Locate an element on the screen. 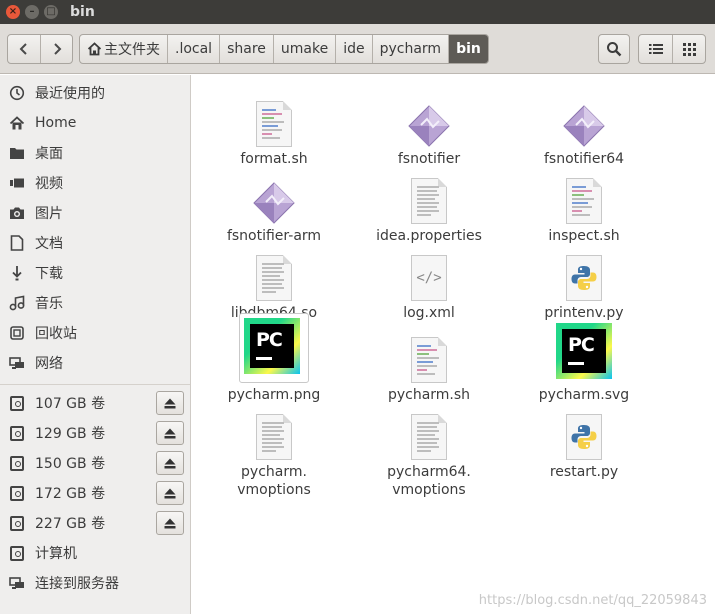  breadcrumb-share: share is located at coordinates (246, 49).